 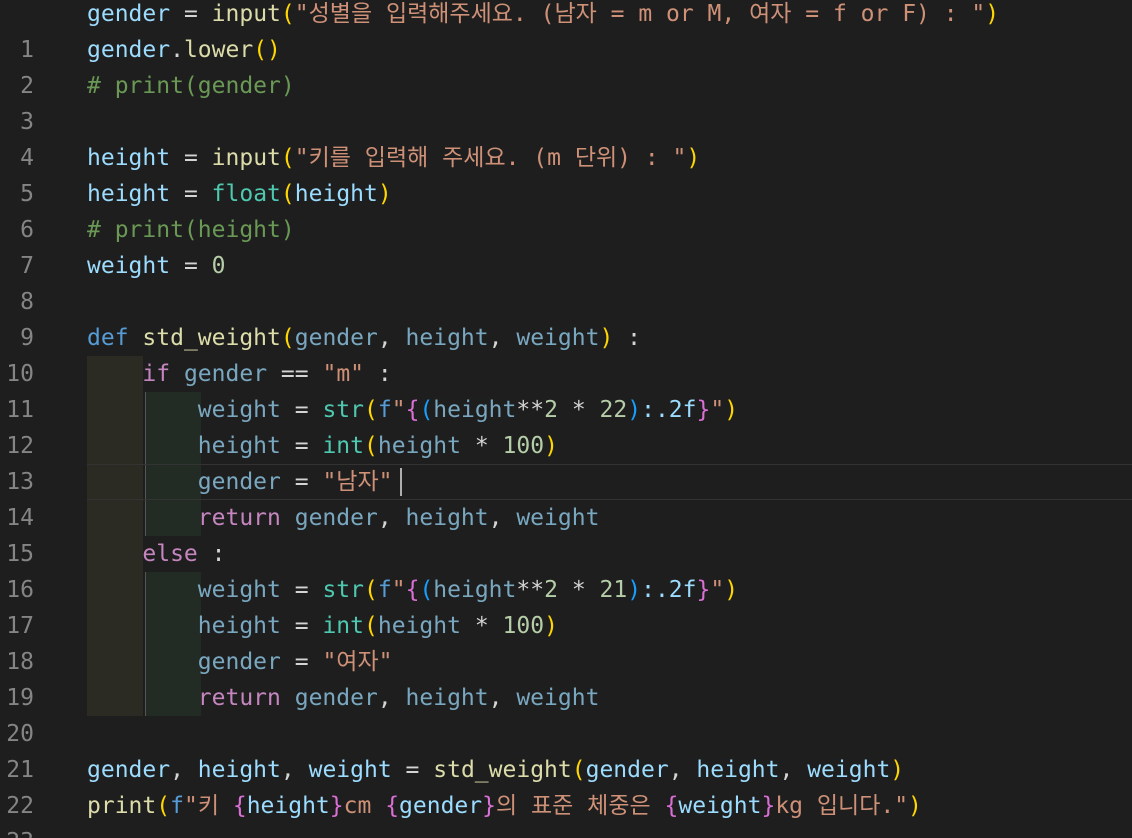 What do you see at coordinates (566, 65) in the screenshot?
I see `code-line: 2 gender.lower()` at bounding box center [566, 65].